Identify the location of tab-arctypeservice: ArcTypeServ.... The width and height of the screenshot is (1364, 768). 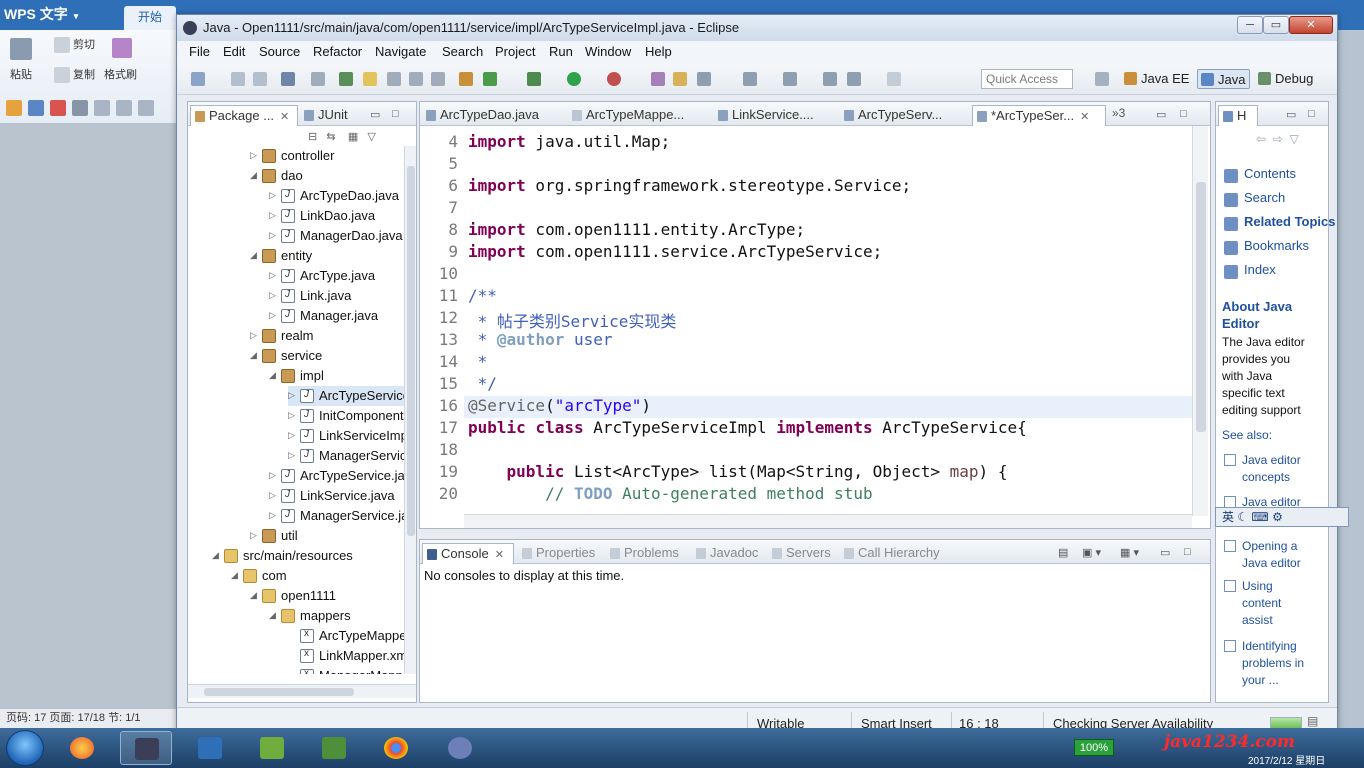
(903, 115).